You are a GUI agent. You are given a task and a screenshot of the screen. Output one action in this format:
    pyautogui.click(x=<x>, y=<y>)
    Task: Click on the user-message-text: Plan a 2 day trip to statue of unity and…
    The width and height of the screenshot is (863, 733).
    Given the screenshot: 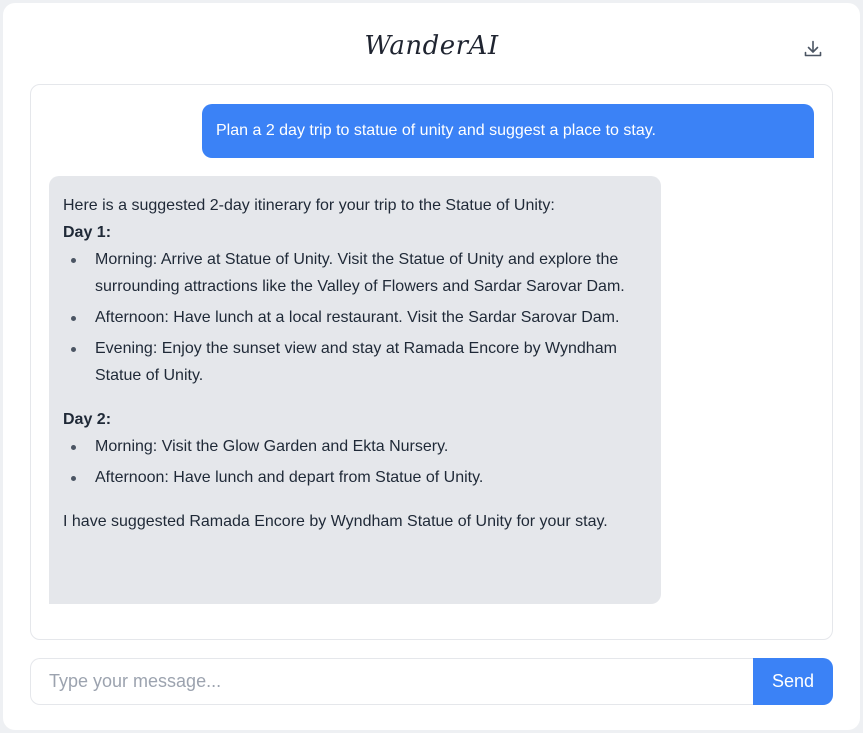 What is the action you would take?
    pyautogui.click(x=436, y=130)
    